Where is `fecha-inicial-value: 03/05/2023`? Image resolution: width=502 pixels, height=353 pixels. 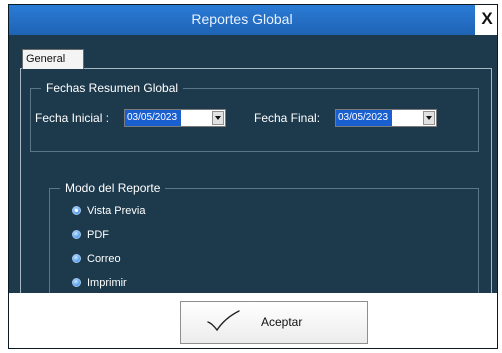 fecha-inicial-value: 03/05/2023 is located at coordinates (153, 118).